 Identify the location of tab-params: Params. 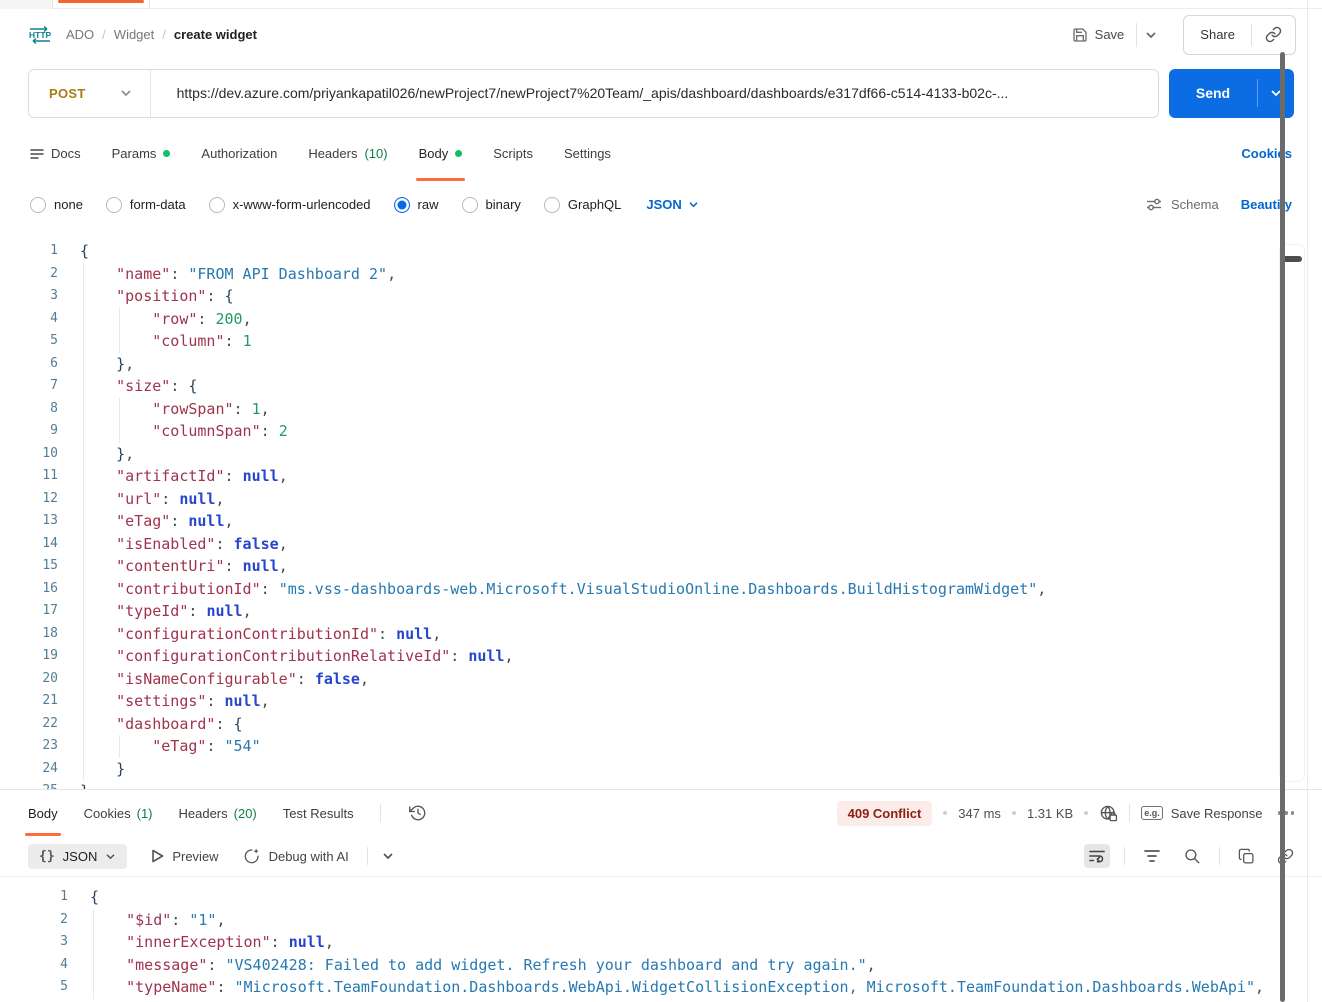
(141, 153).